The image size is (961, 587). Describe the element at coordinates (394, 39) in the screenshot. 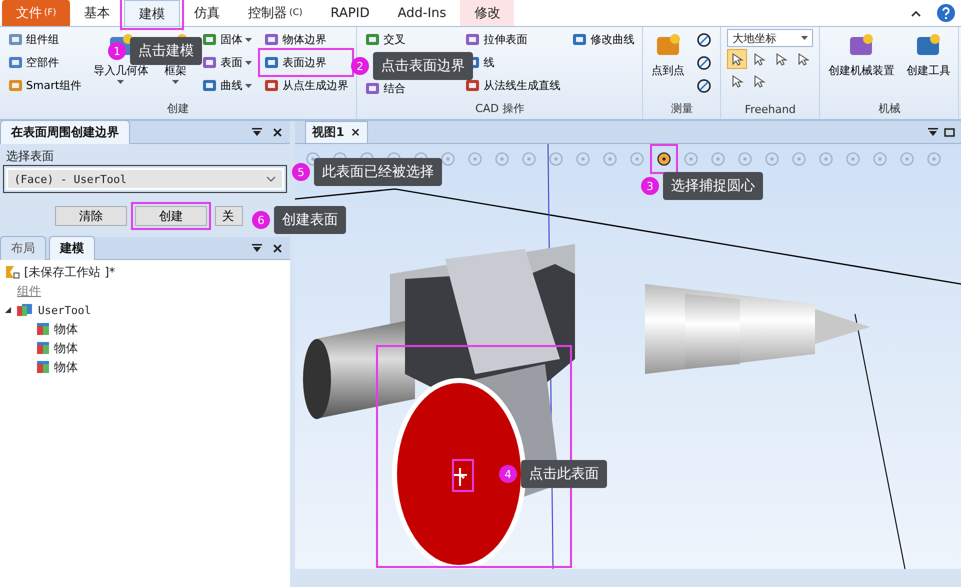

I see `button-label: 交叉` at that location.